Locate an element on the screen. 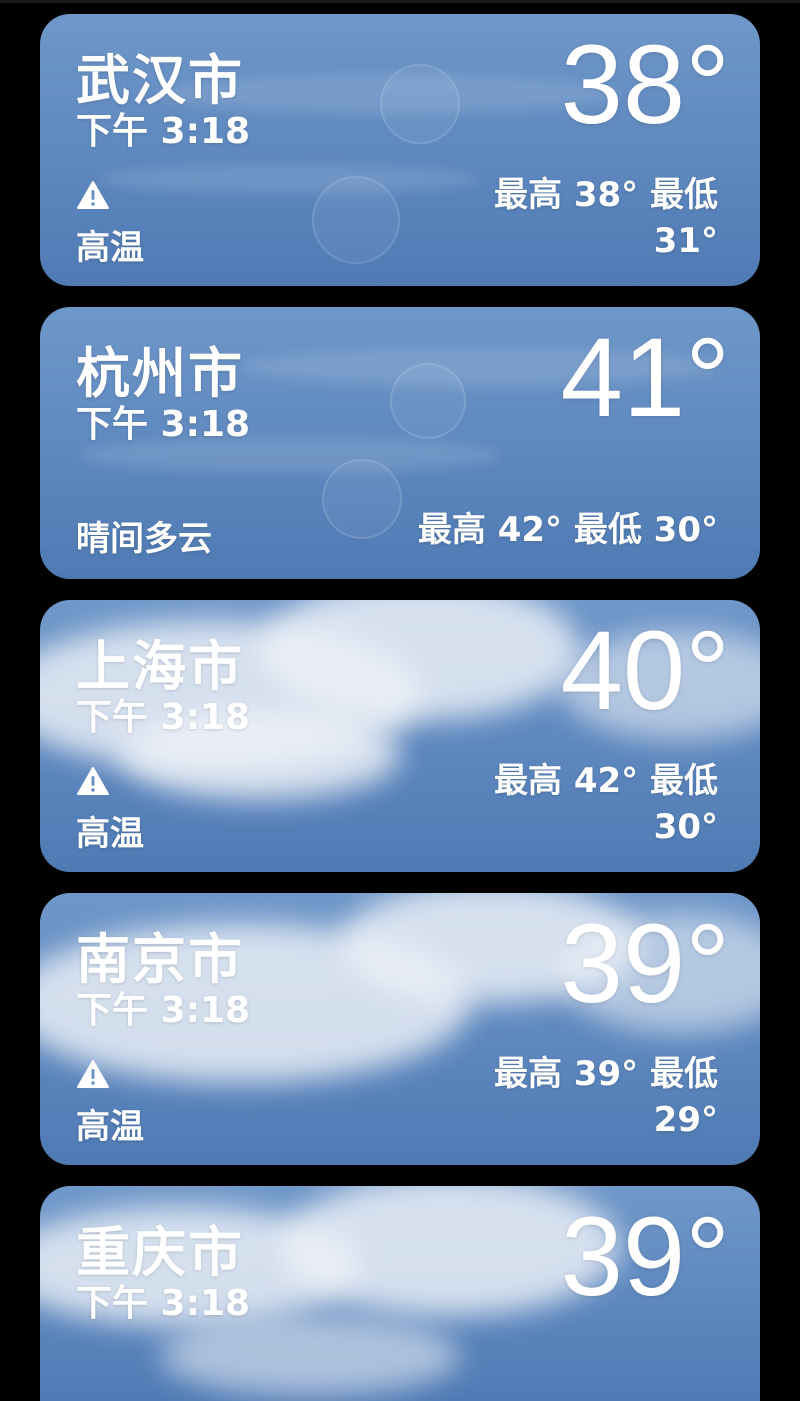  weather-condition: 晴间多云 is located at coordinates (144, 539).